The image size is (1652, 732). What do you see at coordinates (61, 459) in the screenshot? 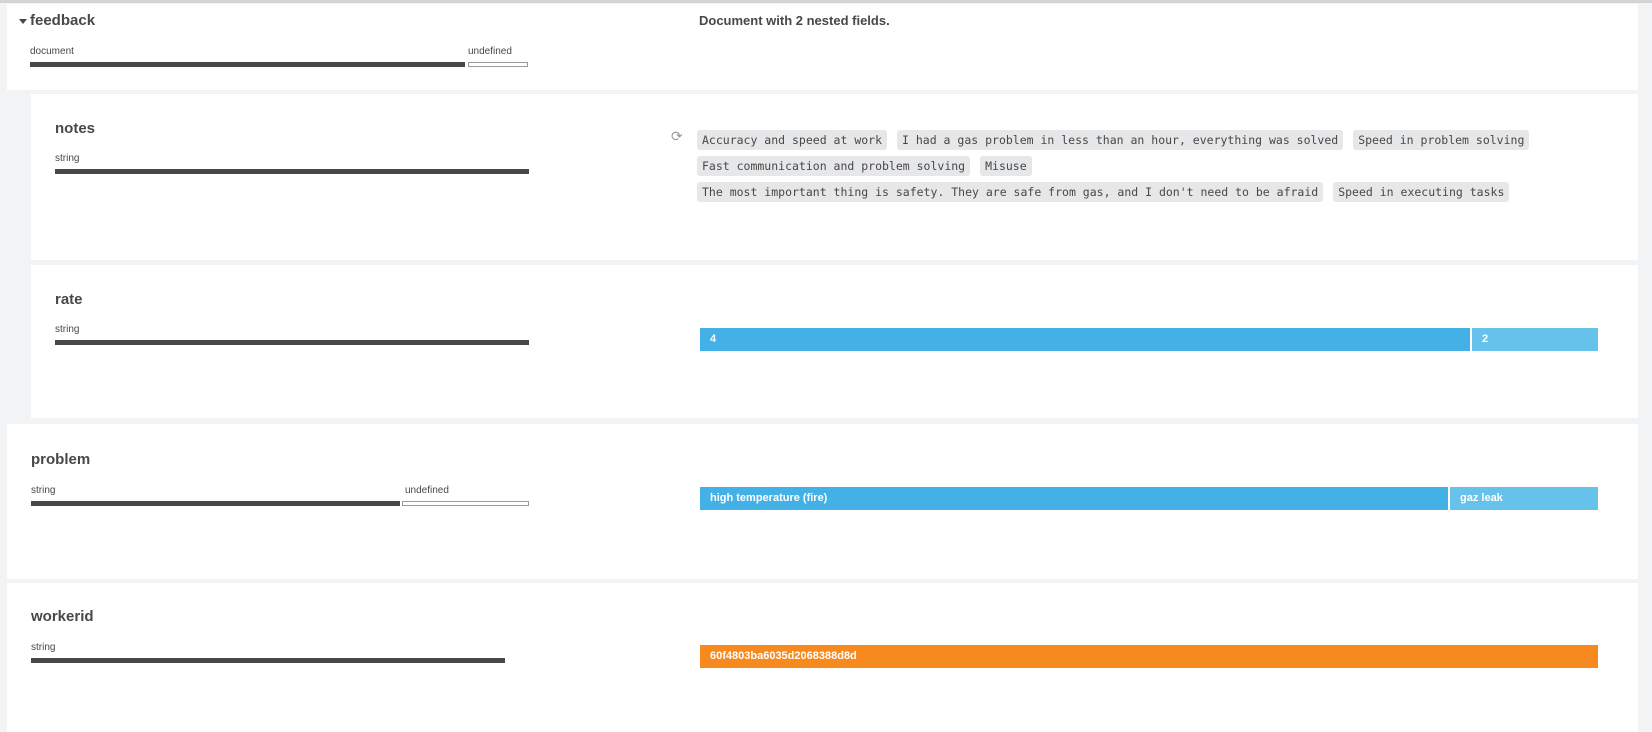
I see `field-name-problem: problem` at bounding box center [61, 459].